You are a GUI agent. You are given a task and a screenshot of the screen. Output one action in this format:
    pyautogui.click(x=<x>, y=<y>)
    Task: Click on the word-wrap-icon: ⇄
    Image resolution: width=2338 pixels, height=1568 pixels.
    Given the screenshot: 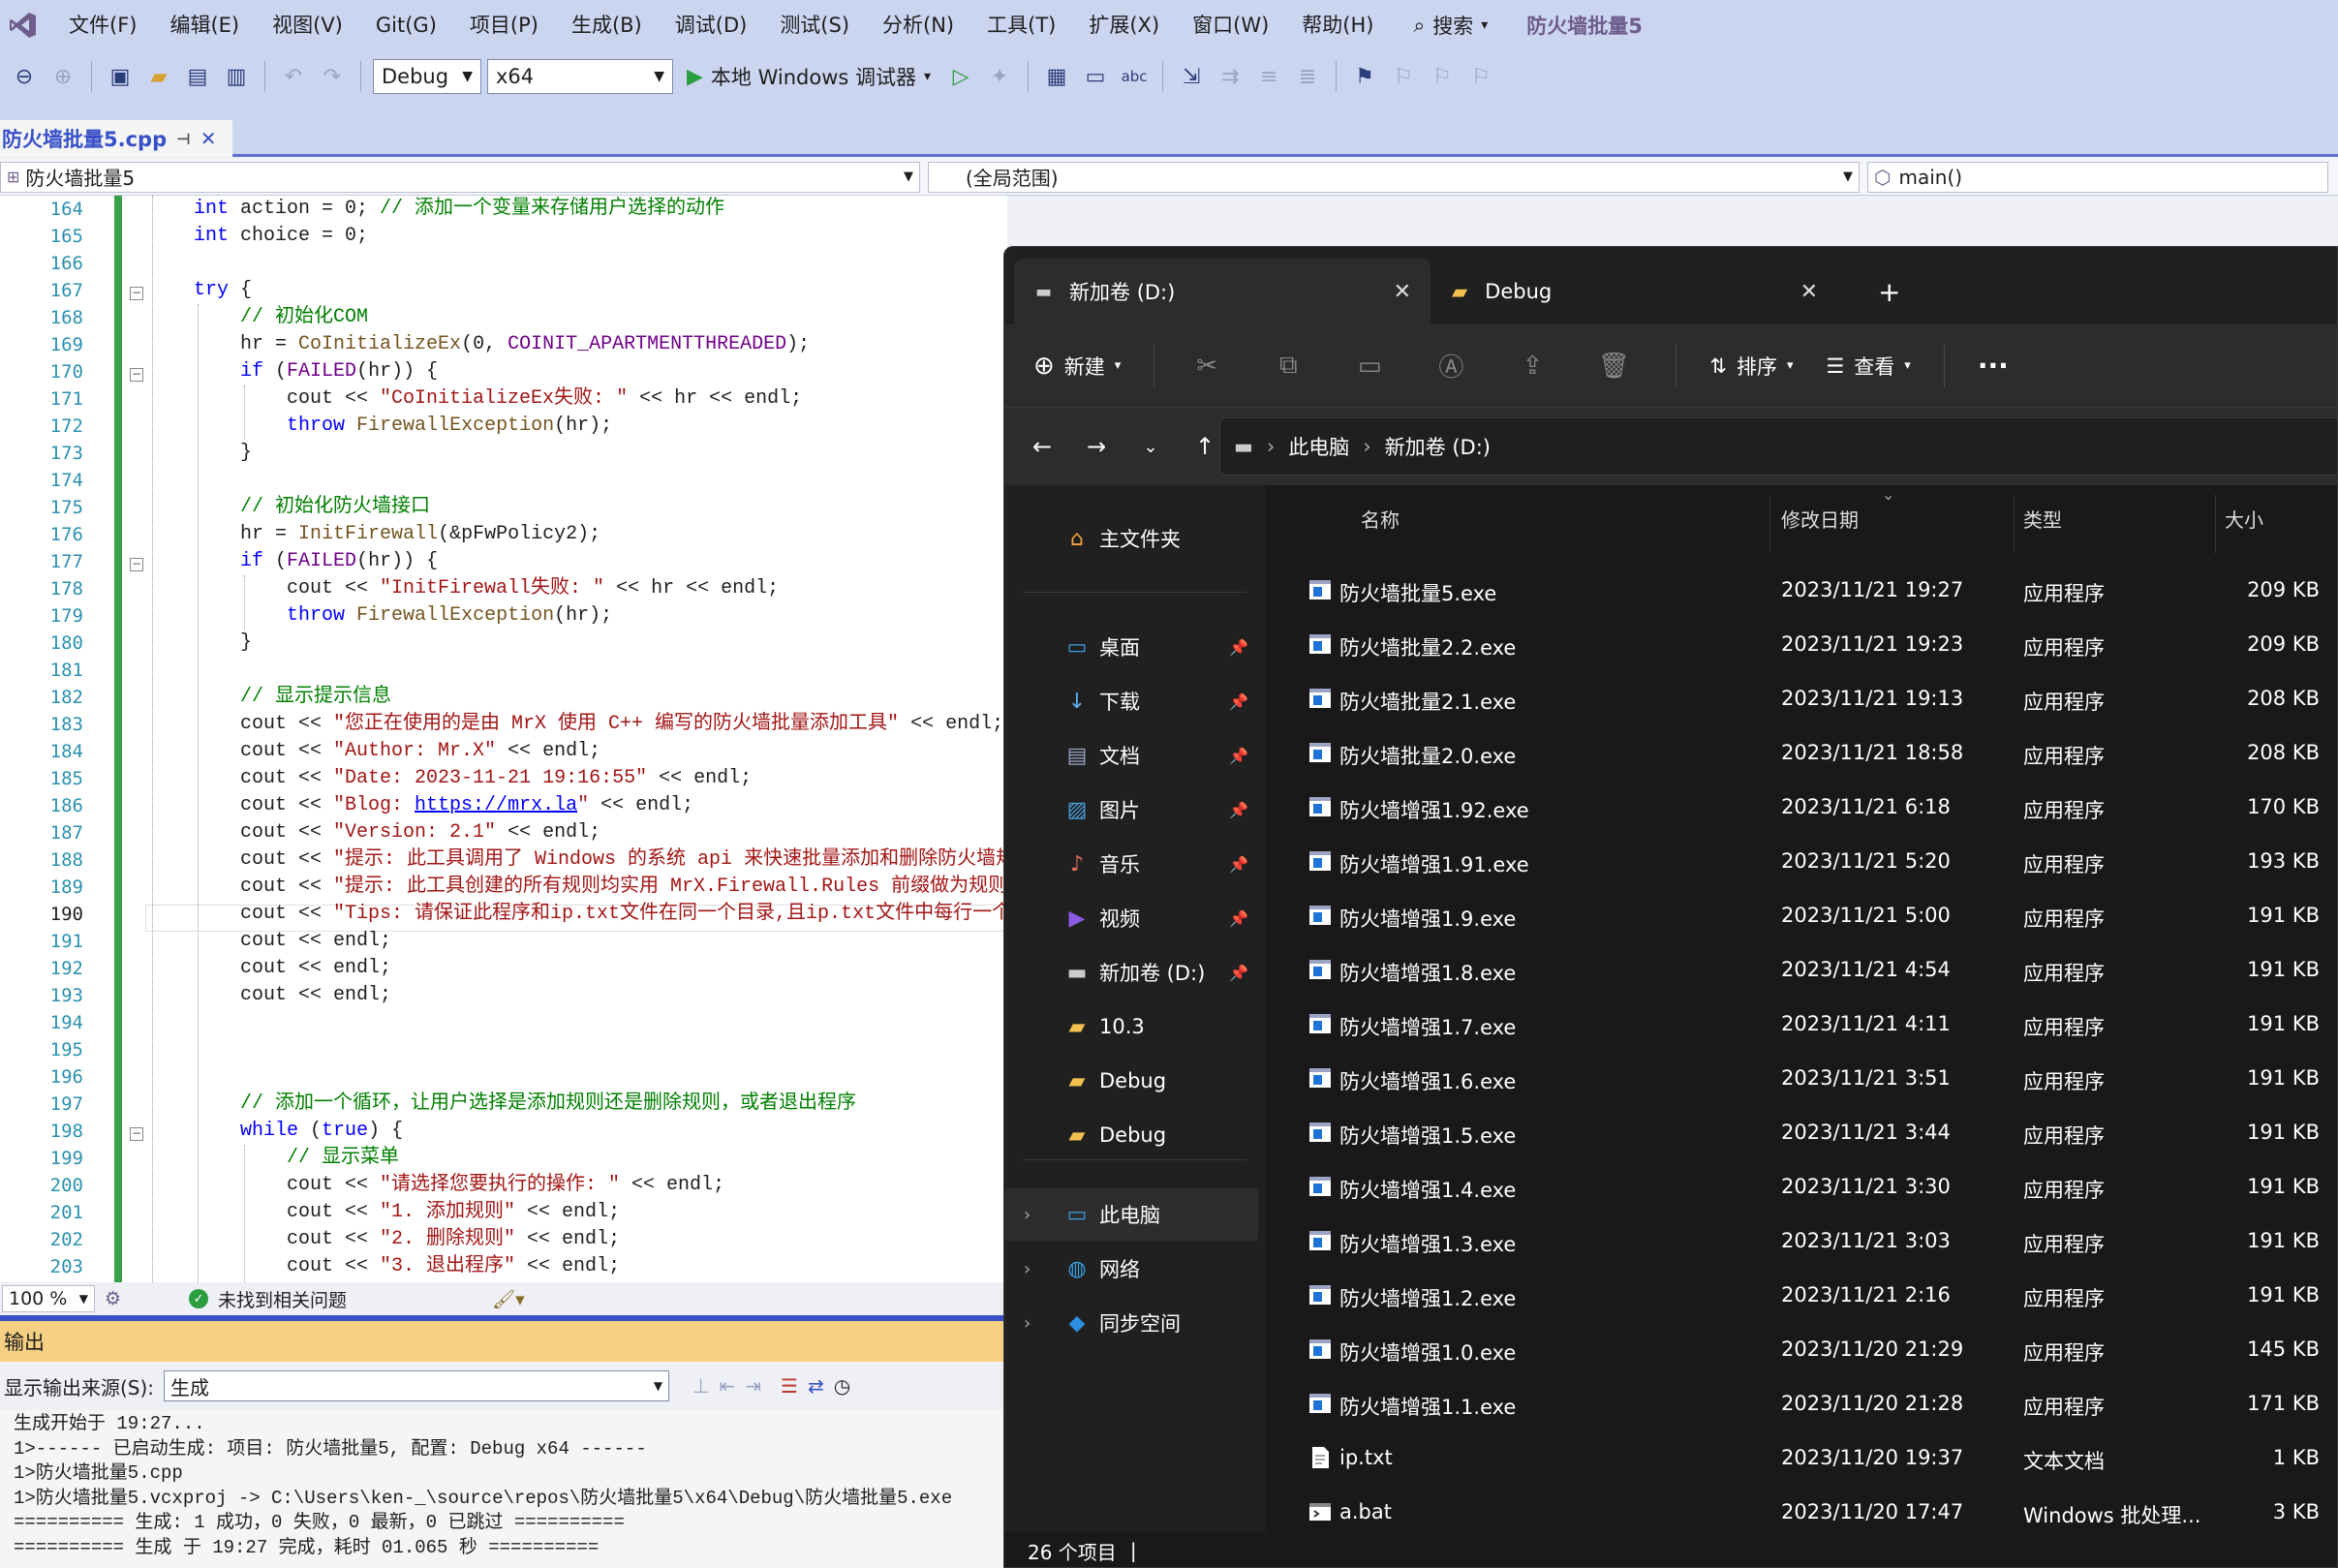 What is the action you would take?
    pyautogui.click(x=816, y=1386)
    